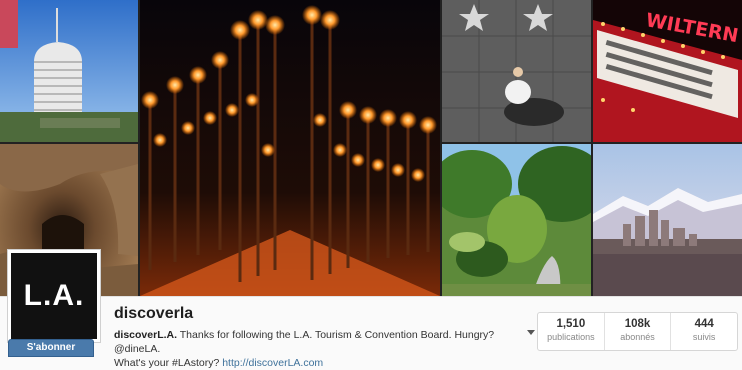 The image size is (742, 370). Describe the element at coordinates (168, 363) in the screenshot. I see `bio-text-line2: What's your #LAstory?` at that location.